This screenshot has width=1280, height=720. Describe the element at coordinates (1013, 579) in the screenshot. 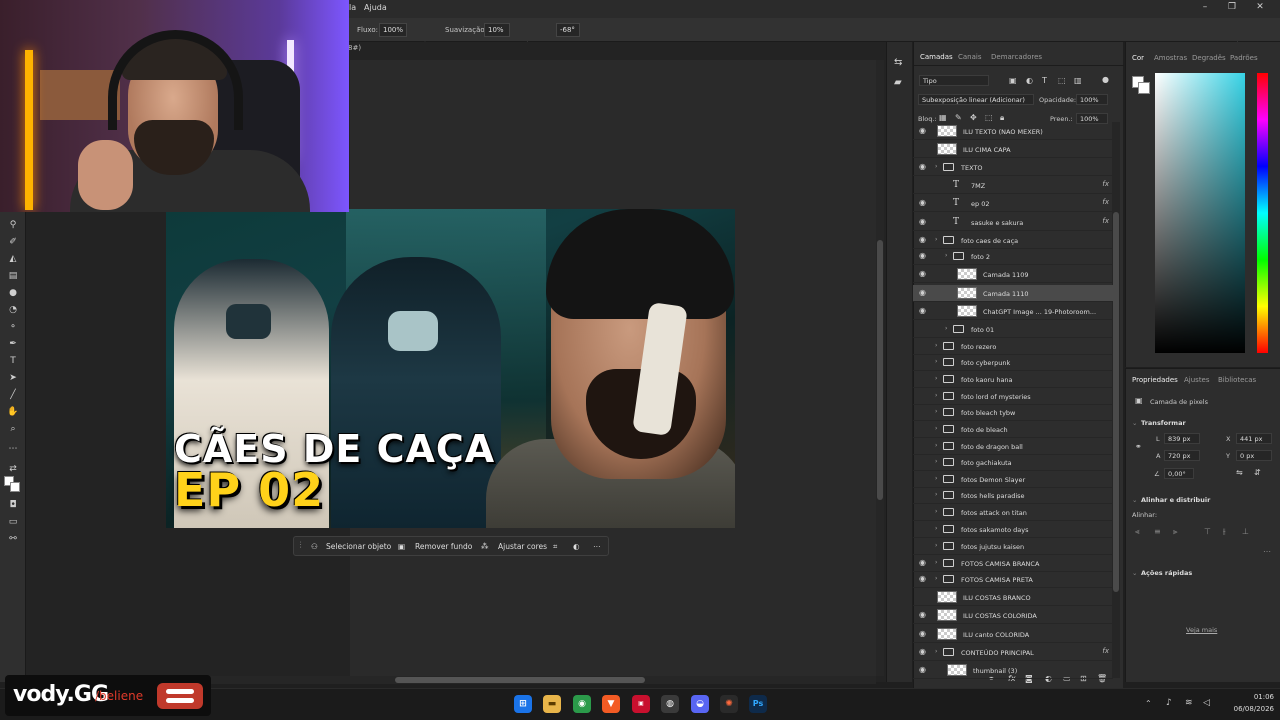

I see `layer-row: ◉ › FOTOS CAMISA PRETA` at that location.